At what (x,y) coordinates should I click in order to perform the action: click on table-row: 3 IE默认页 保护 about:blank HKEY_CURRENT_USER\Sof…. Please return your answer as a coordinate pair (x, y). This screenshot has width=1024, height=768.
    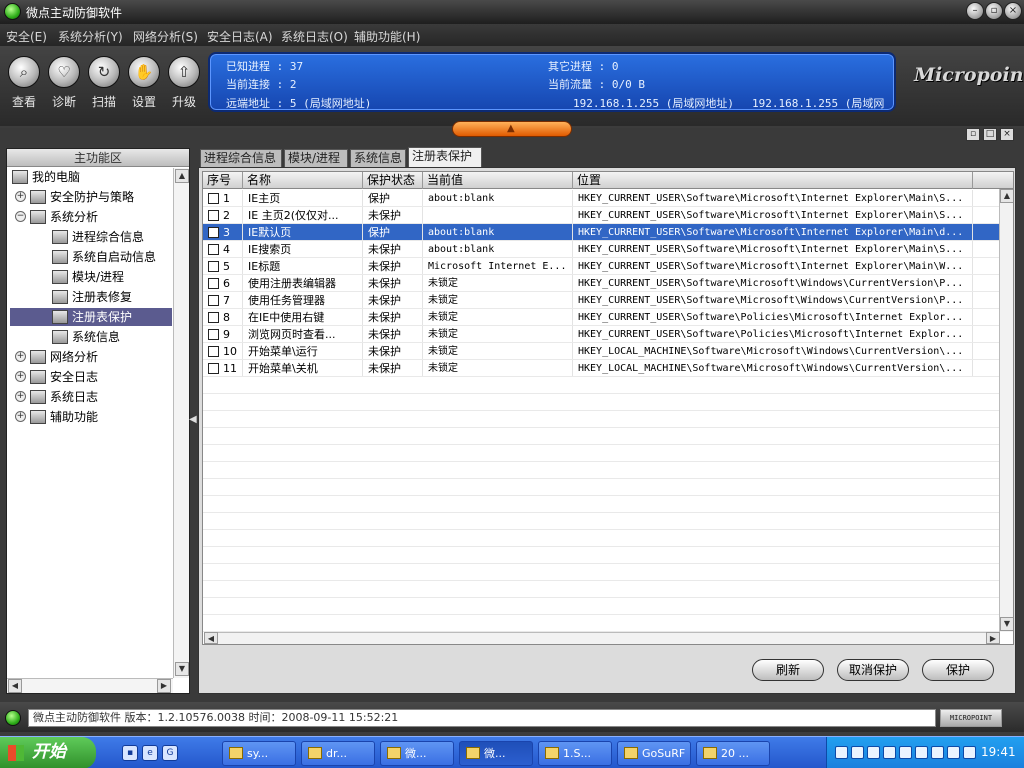
    Looking at the image, I should click on (601, 232).